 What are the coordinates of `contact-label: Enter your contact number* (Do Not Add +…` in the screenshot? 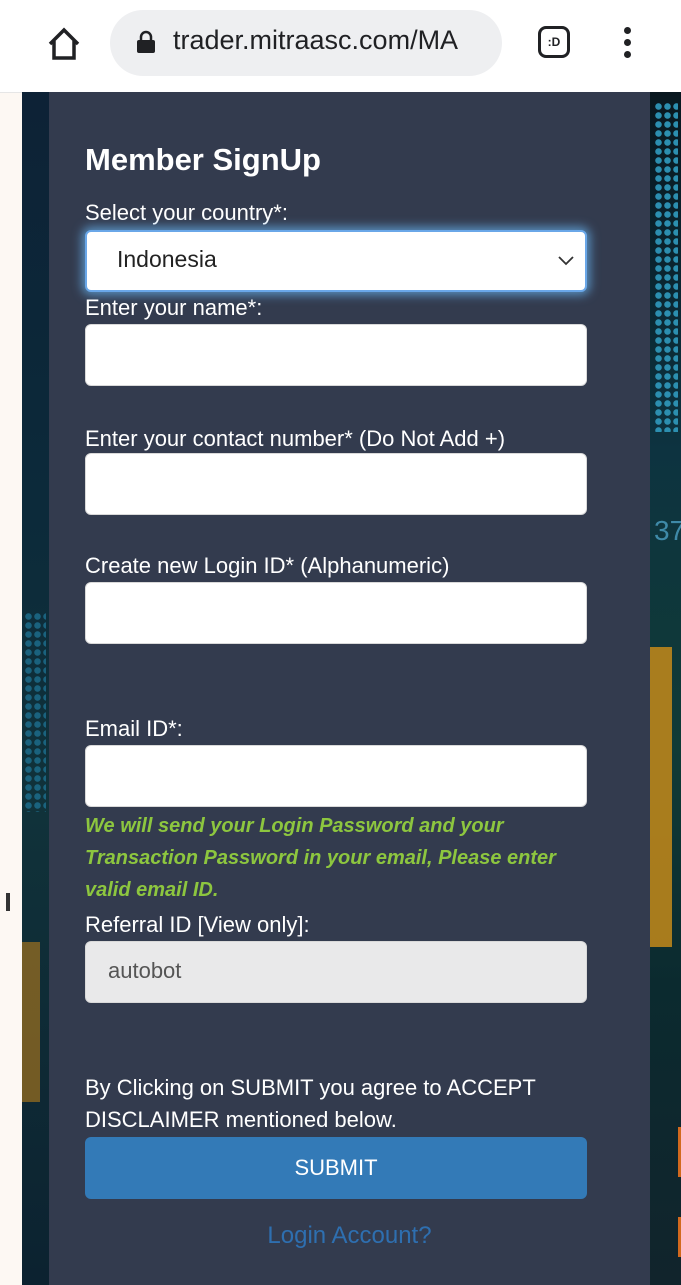 It's located at (295, 438).